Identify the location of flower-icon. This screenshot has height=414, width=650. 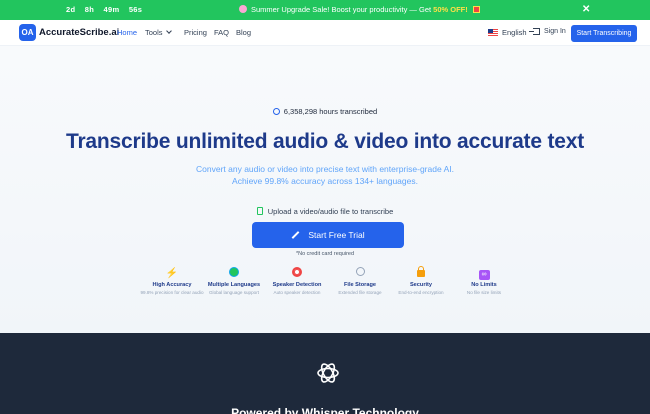
(243, 9).